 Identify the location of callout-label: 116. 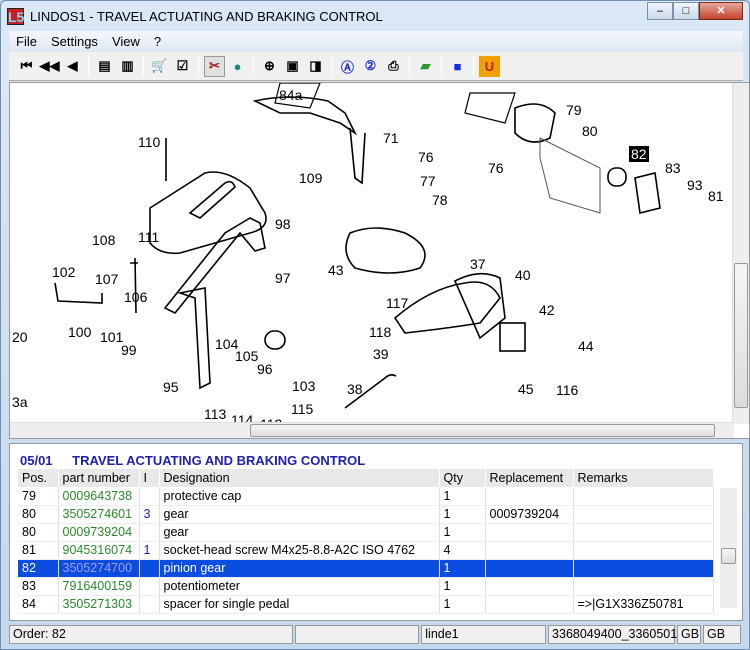
(567, 390).